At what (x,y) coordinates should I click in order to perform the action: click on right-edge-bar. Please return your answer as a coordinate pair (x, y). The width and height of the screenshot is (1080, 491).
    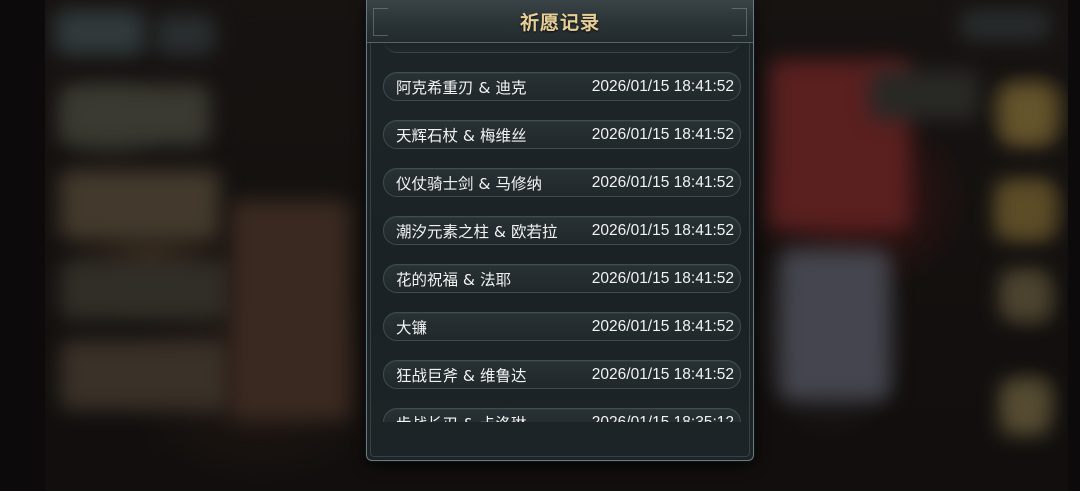
    Looking at the image, I should click on (1074, 245).